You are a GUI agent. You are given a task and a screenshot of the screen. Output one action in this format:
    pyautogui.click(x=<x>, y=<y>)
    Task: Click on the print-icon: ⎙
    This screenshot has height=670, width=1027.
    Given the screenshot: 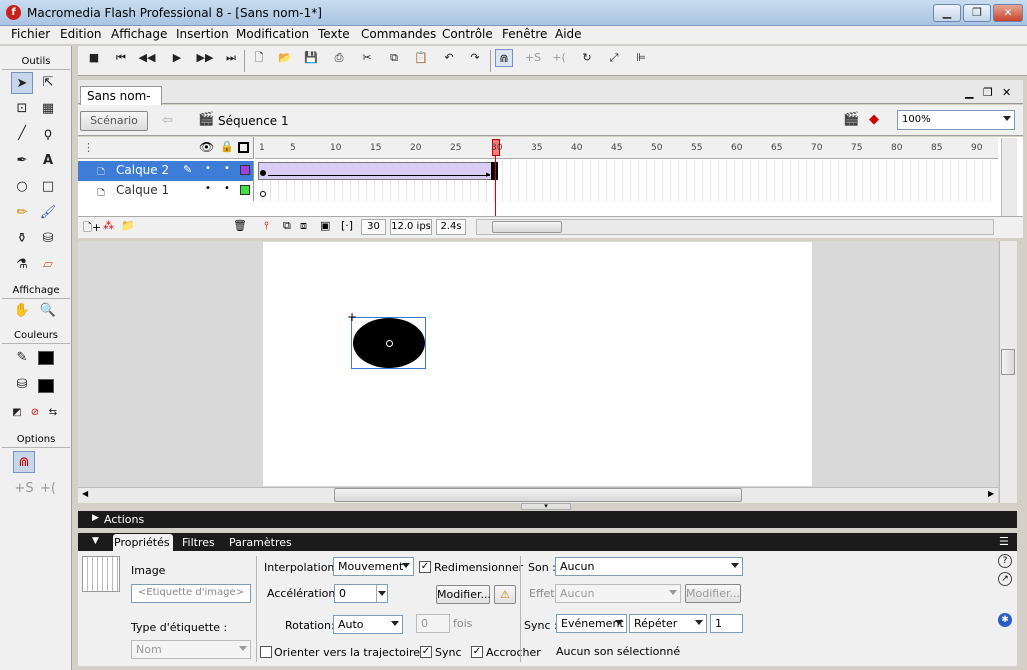 What is the action you would take?
    pyautogui.click(x=339, y=58)
    